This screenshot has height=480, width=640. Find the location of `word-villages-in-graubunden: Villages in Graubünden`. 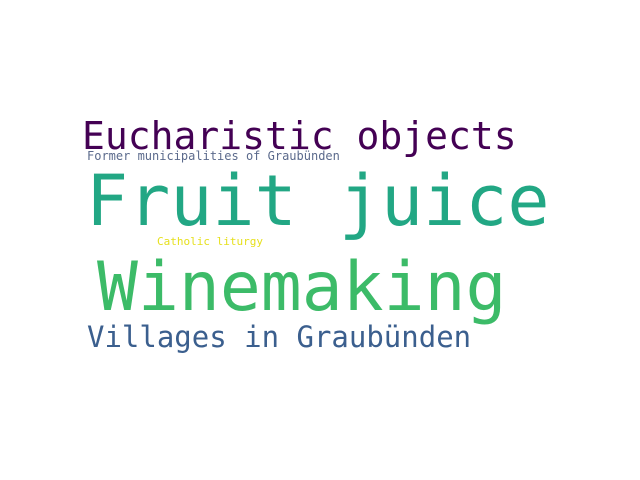

word-villages-in-graubunden: Villages in Graubünden is located at coordinates (279, 337).